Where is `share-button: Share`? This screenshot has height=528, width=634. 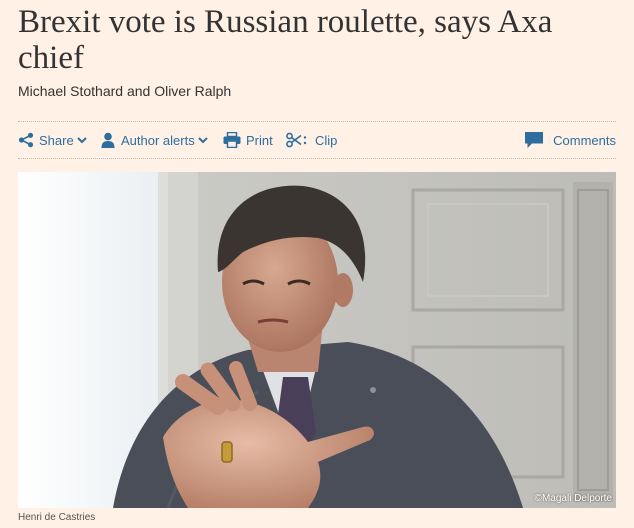
share-button: Share is located at coordinates (52, 140).